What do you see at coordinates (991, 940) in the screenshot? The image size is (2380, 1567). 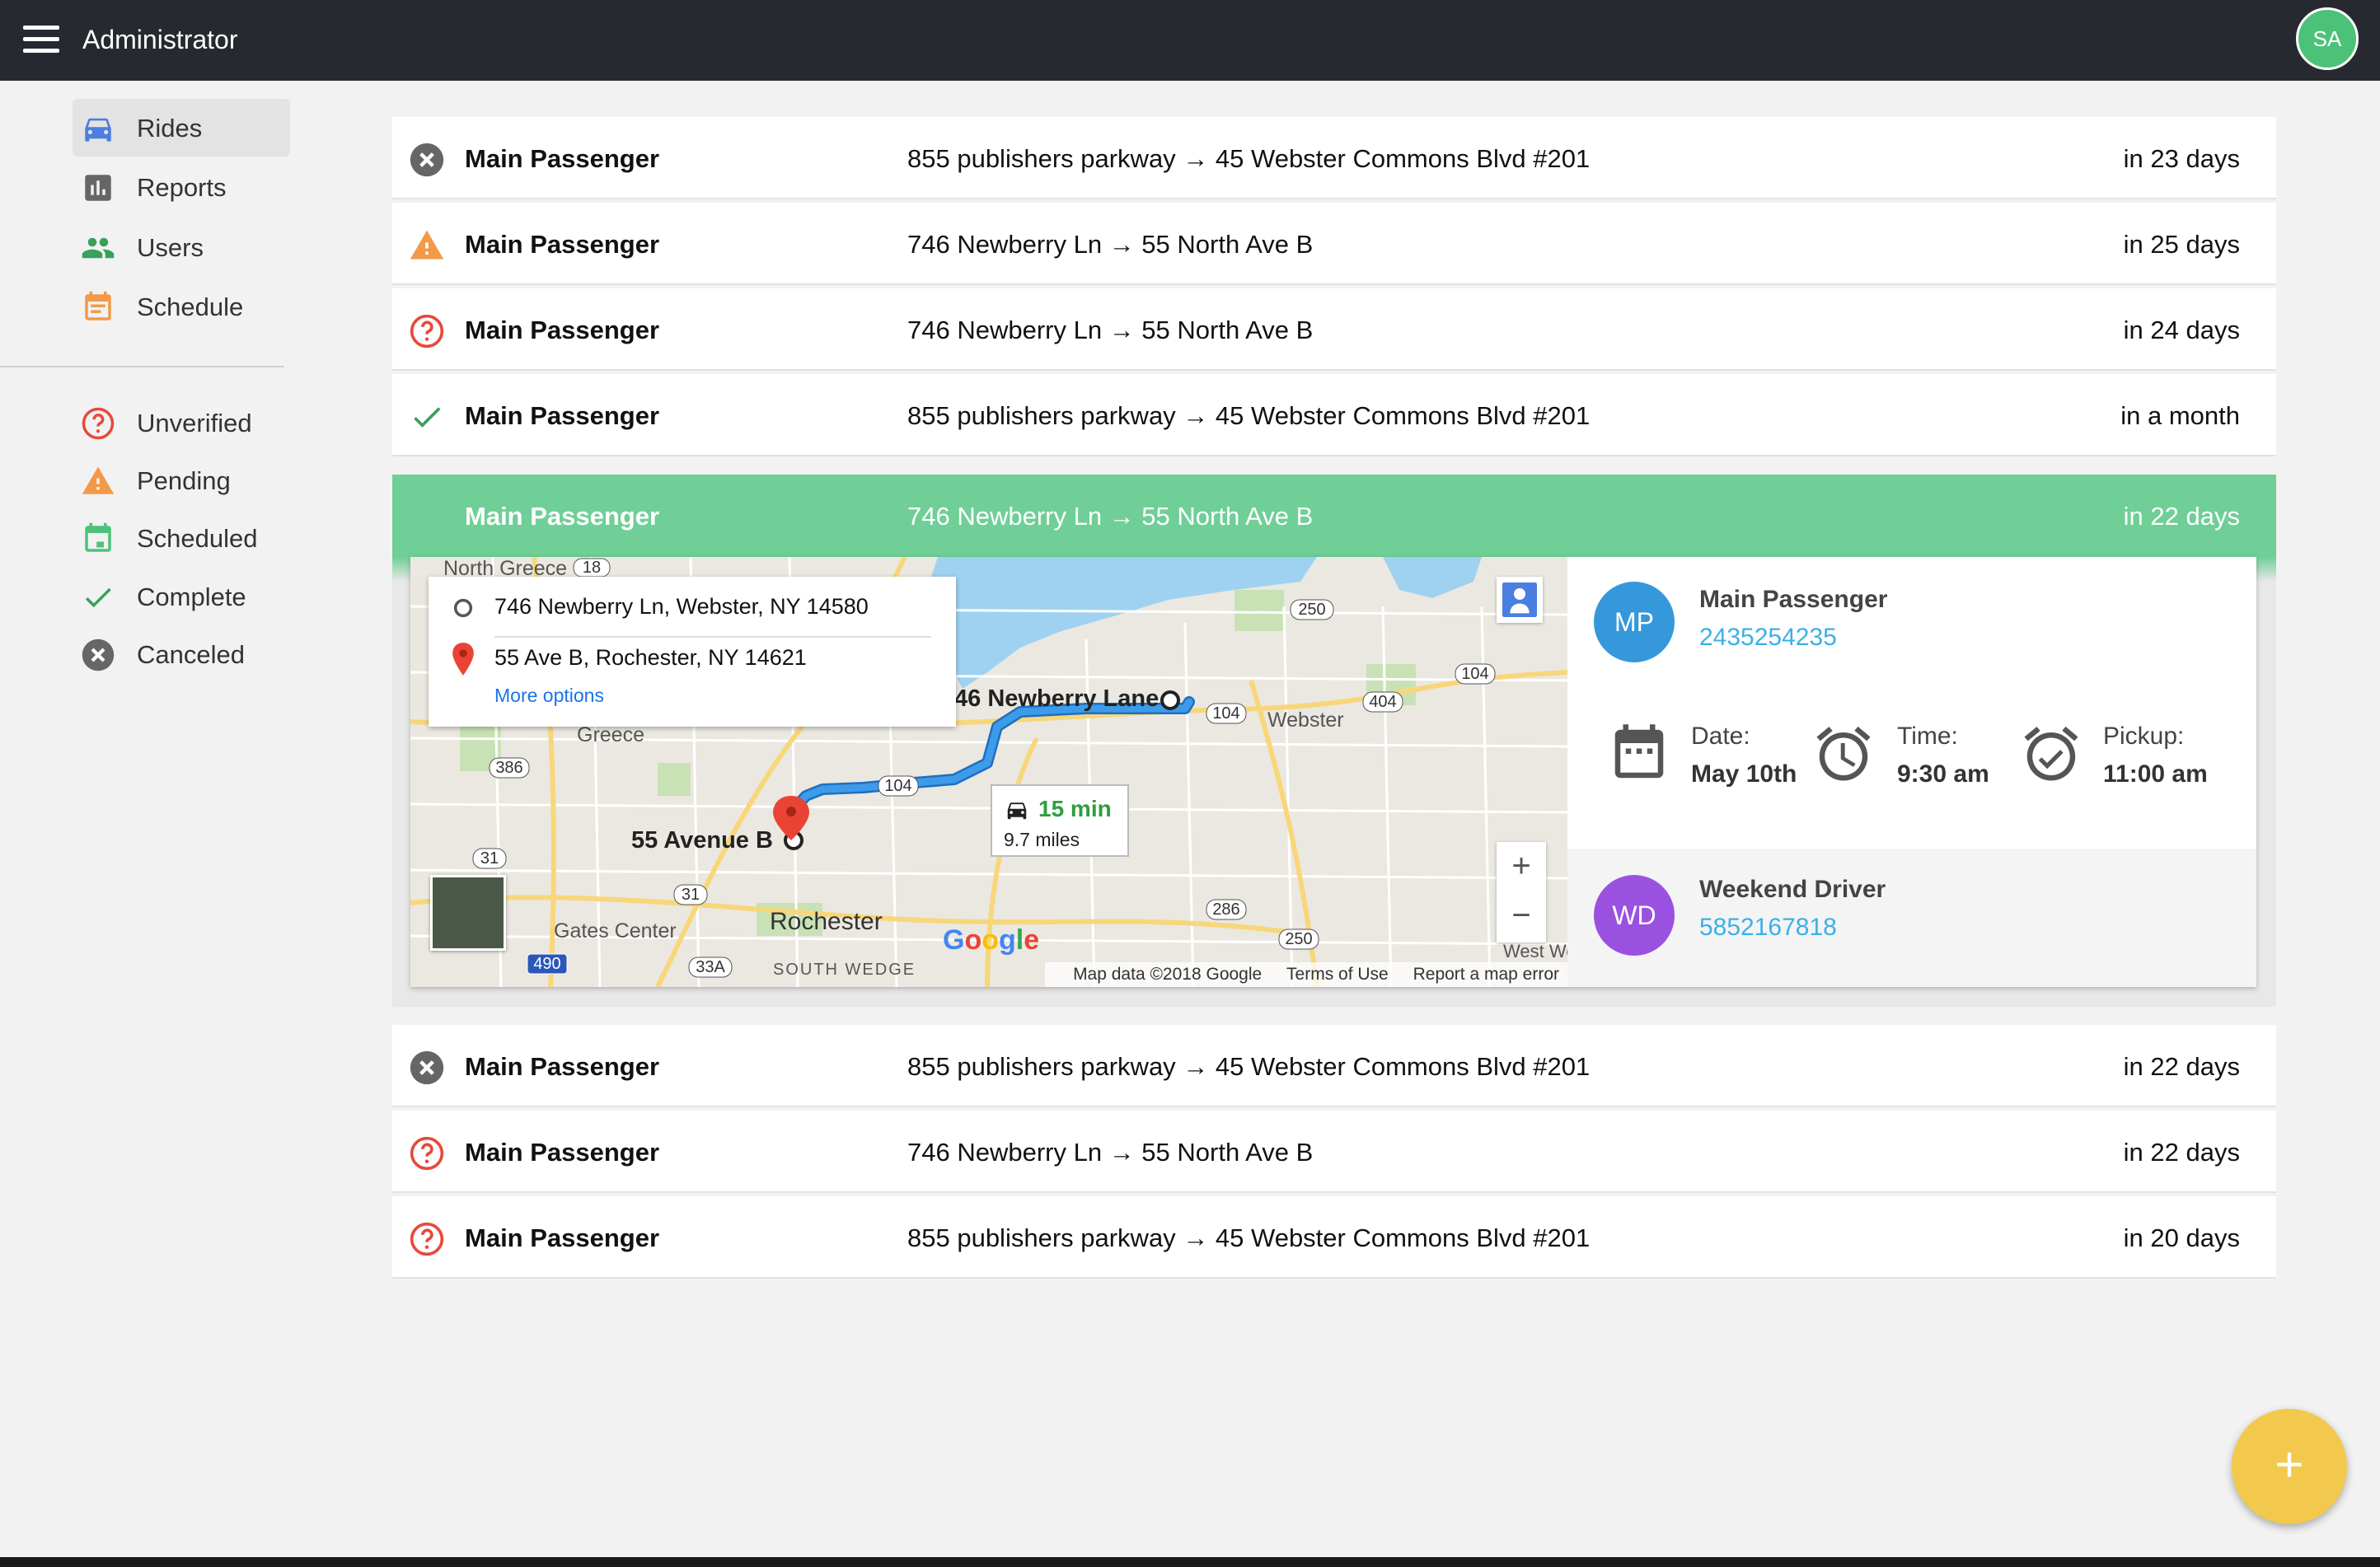 I see `google-logo: Google` at bounding box center [991, 940].